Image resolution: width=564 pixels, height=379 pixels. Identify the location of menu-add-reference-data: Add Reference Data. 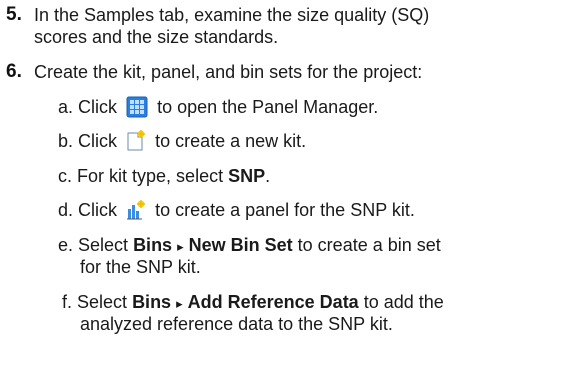
(273, 302).